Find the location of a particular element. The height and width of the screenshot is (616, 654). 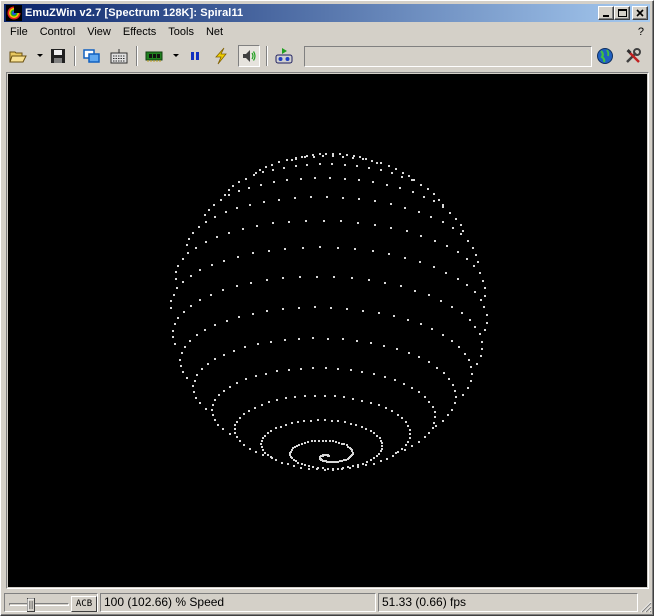

memory-button is located at coordinates (154, 56).